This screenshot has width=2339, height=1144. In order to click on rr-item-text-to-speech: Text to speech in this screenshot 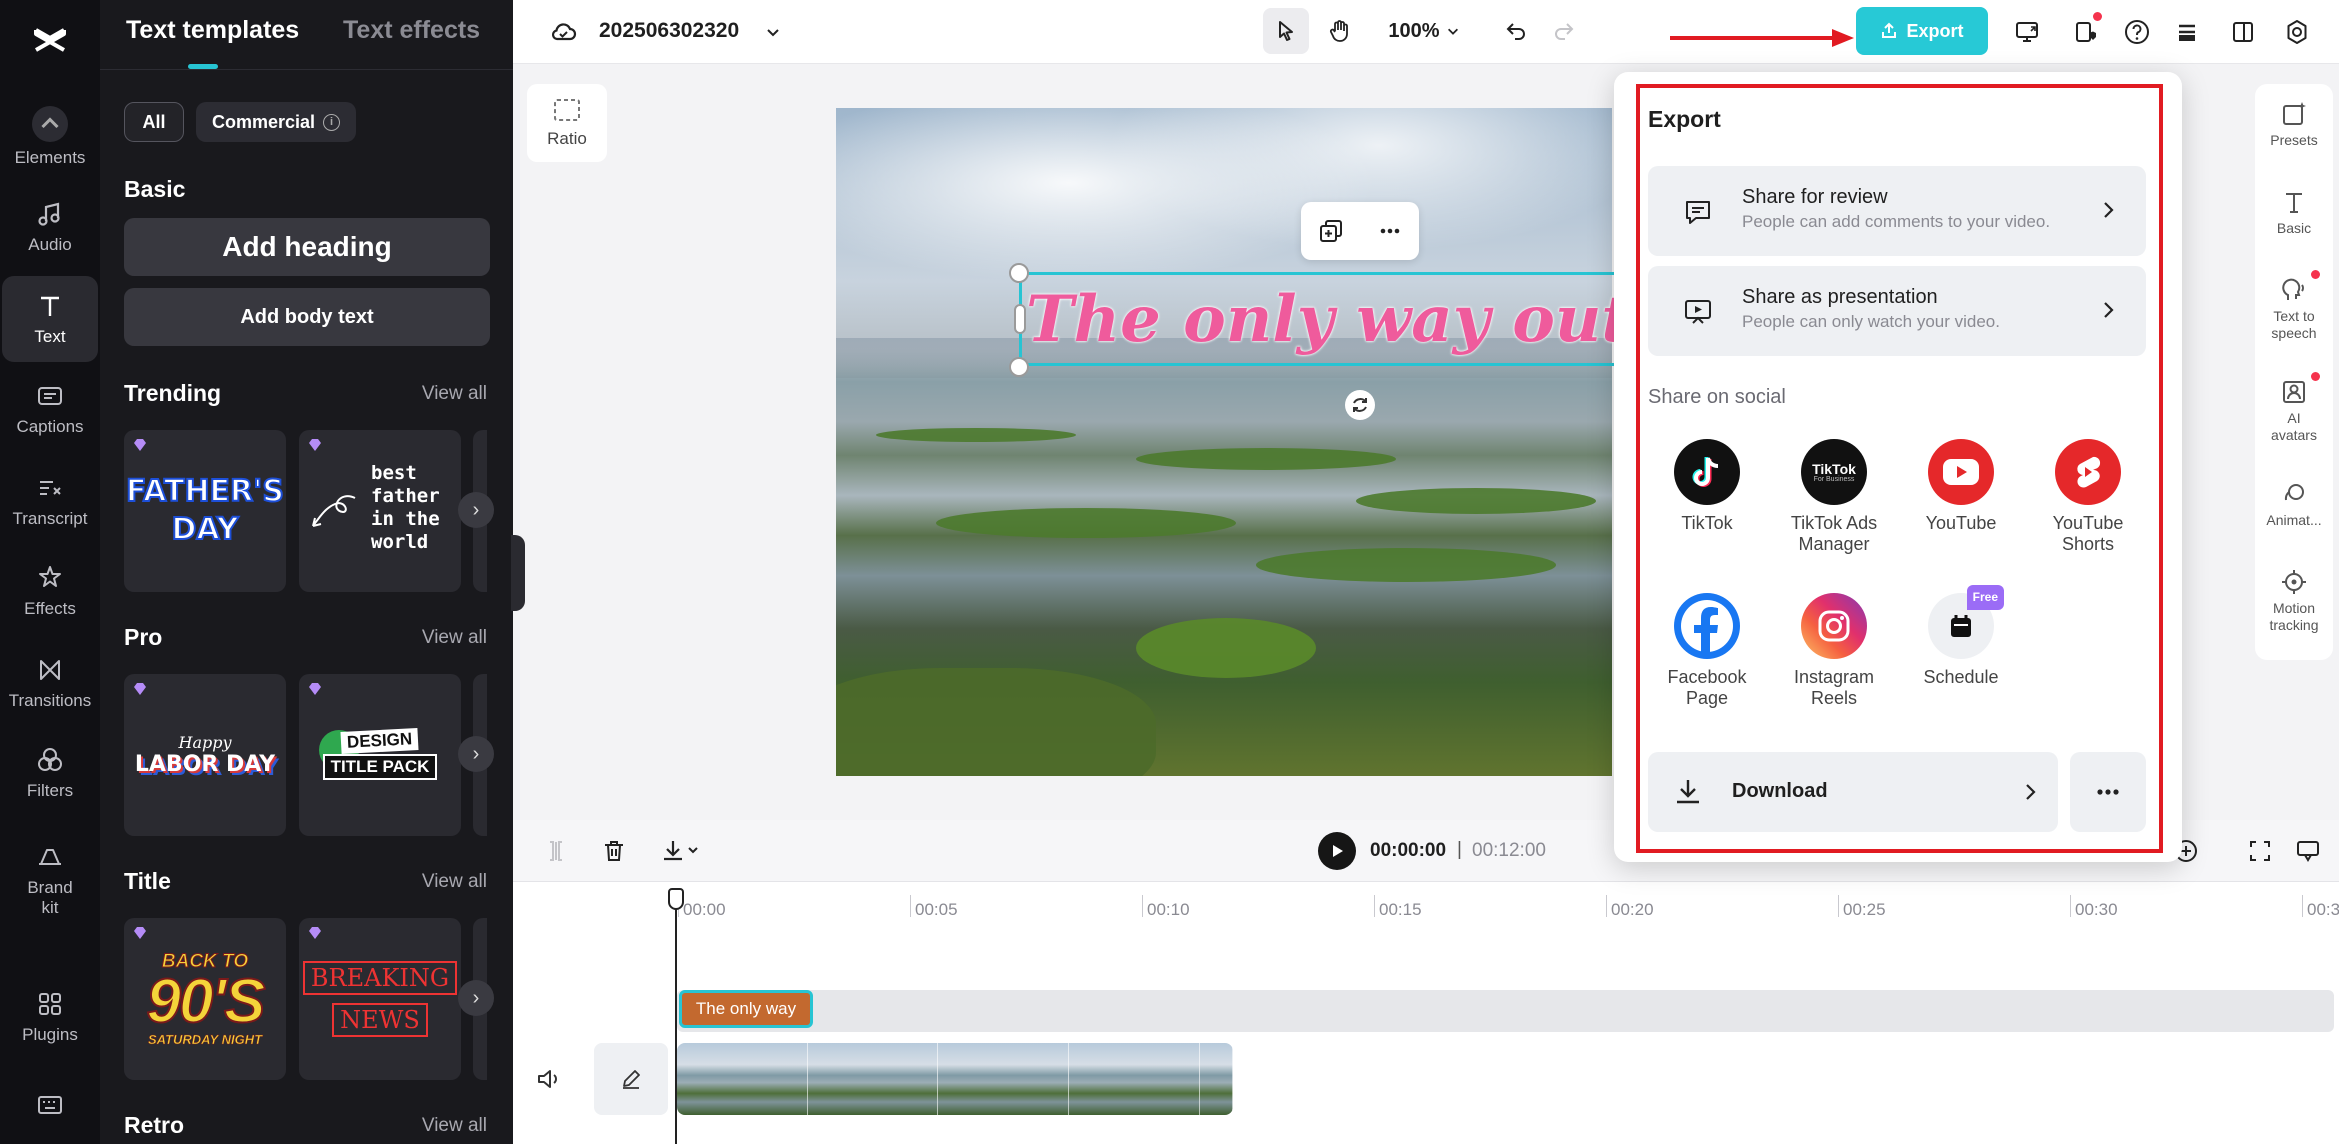, I will do `click(2294, 306)`.